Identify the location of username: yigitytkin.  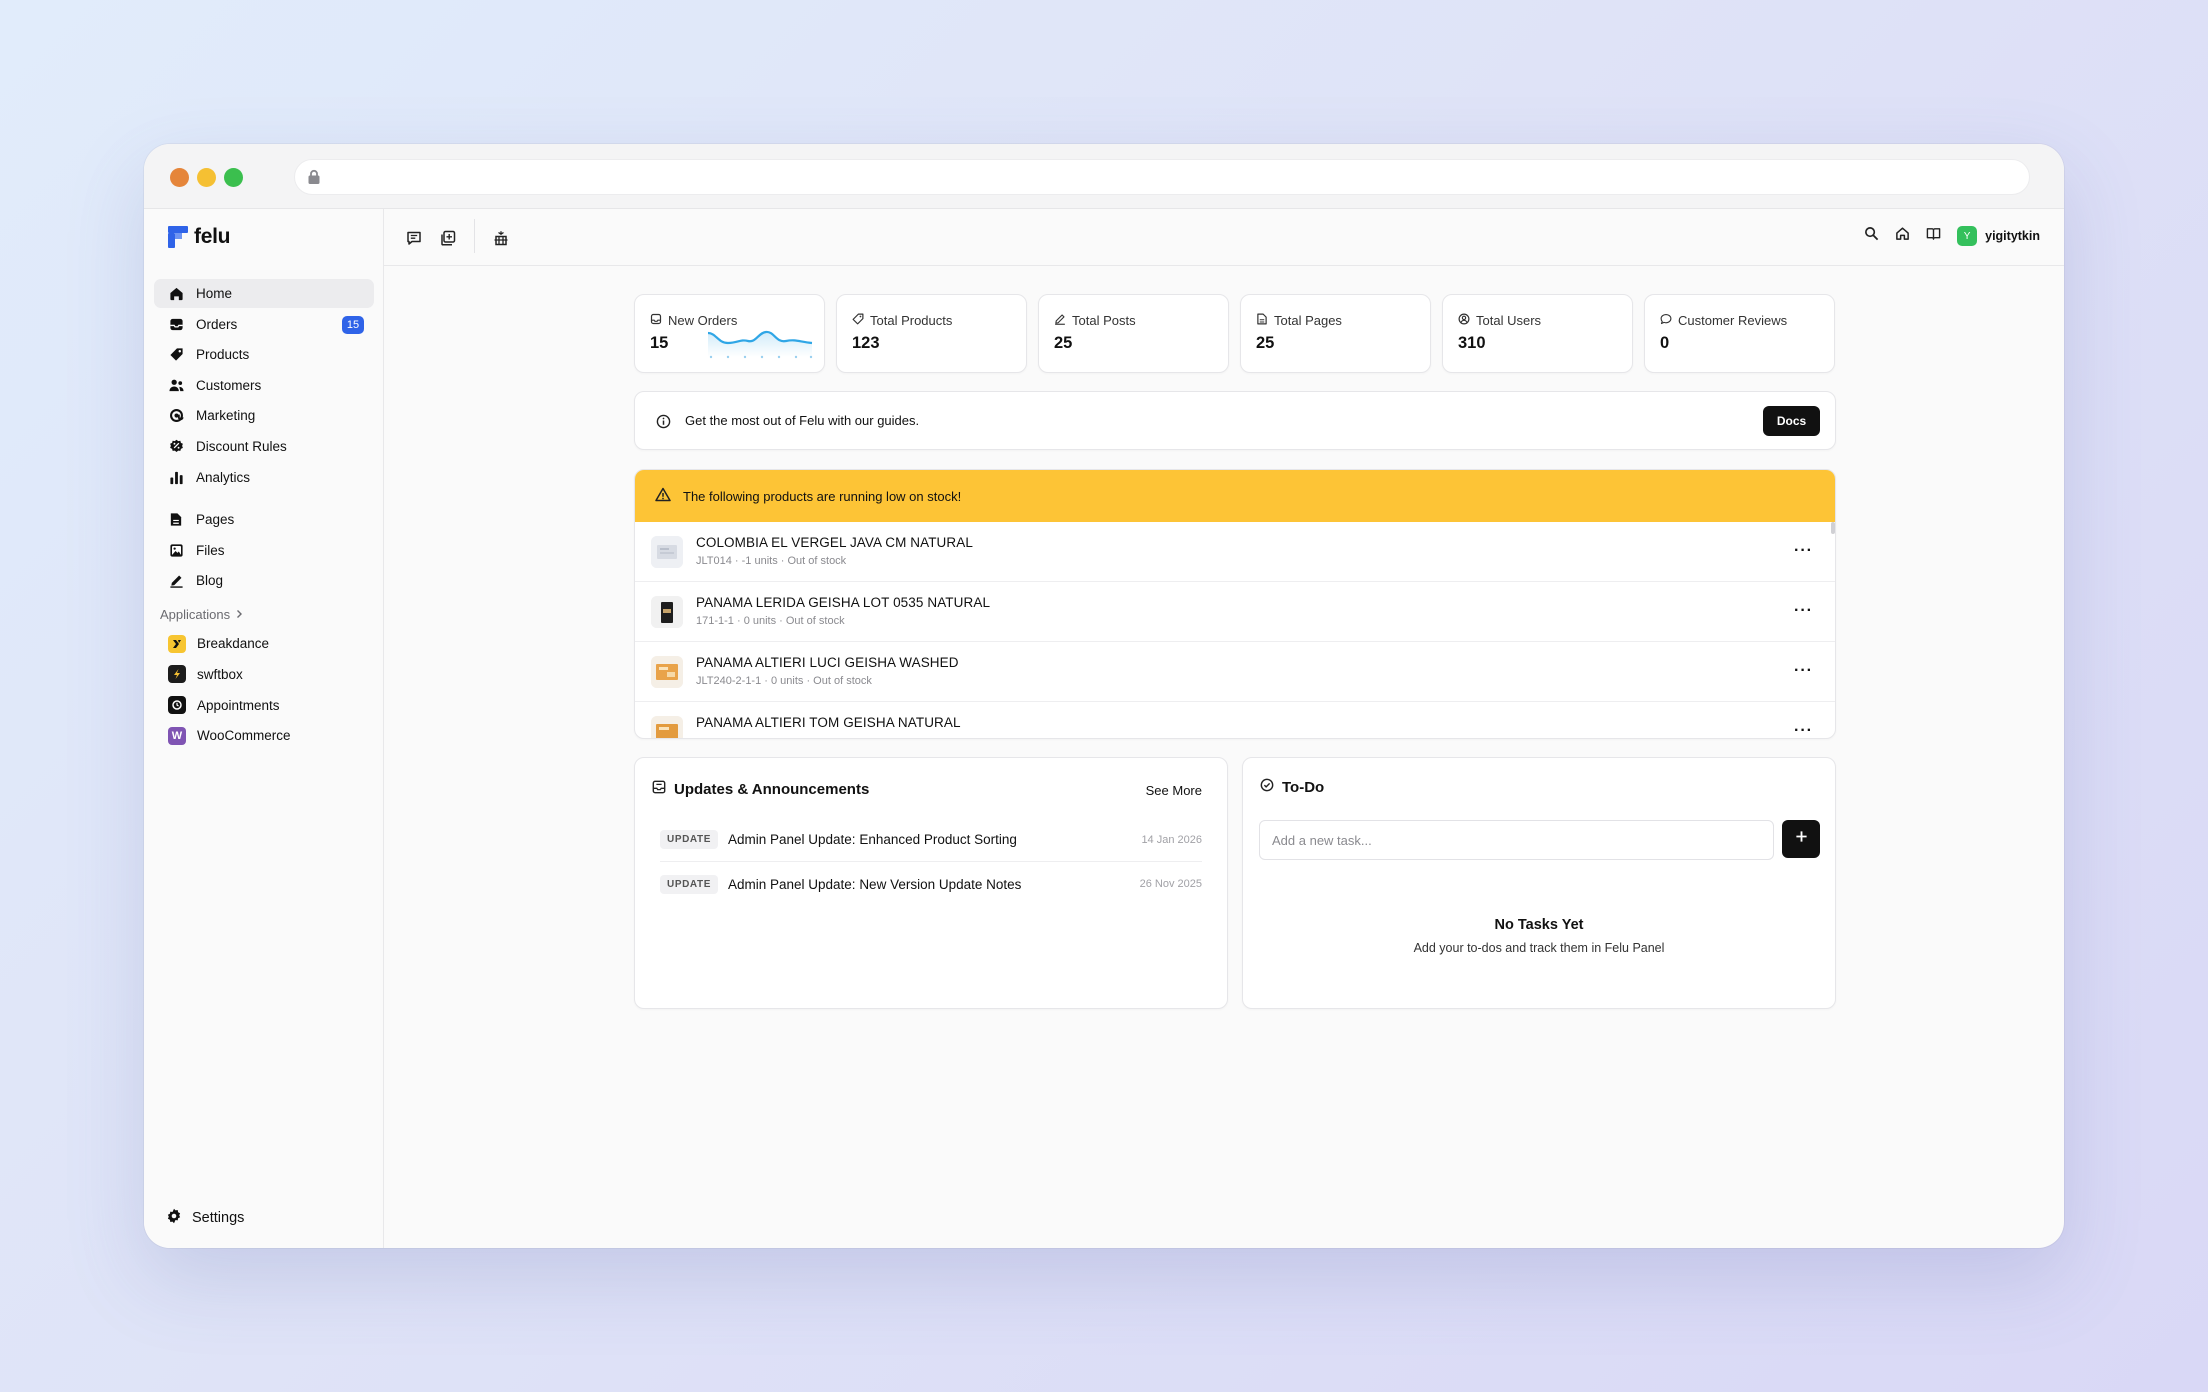
(2012, 236).